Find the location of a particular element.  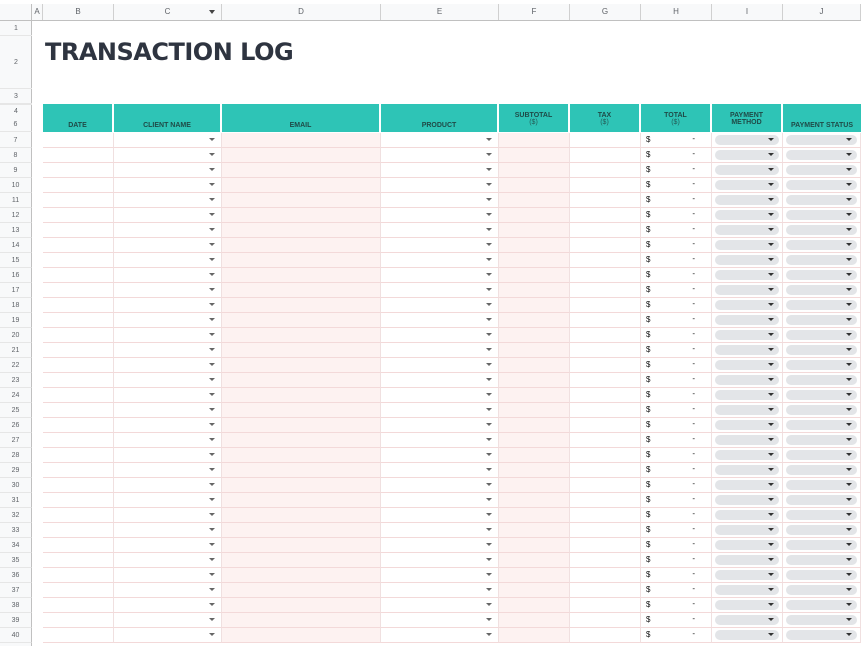

row-header-37: 37 is located at coordinates (16, 590).